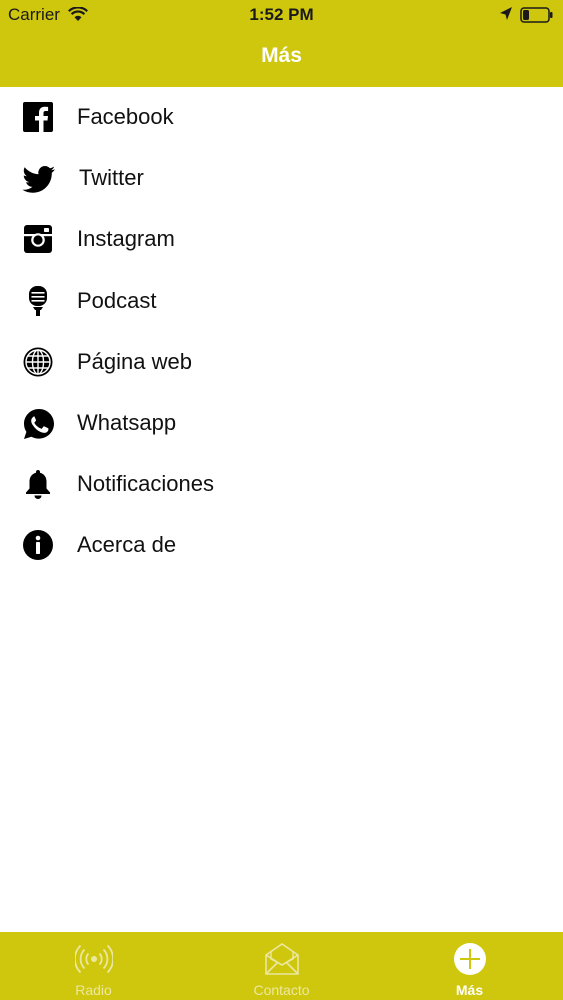 Image resolution: width=563 pixels, height=1000 pixels. What do you see at coordinates (281, 423) in the screenshot?
I see `menu-item-whatsapp: Whatsapp` at bounding box center [281, 423].